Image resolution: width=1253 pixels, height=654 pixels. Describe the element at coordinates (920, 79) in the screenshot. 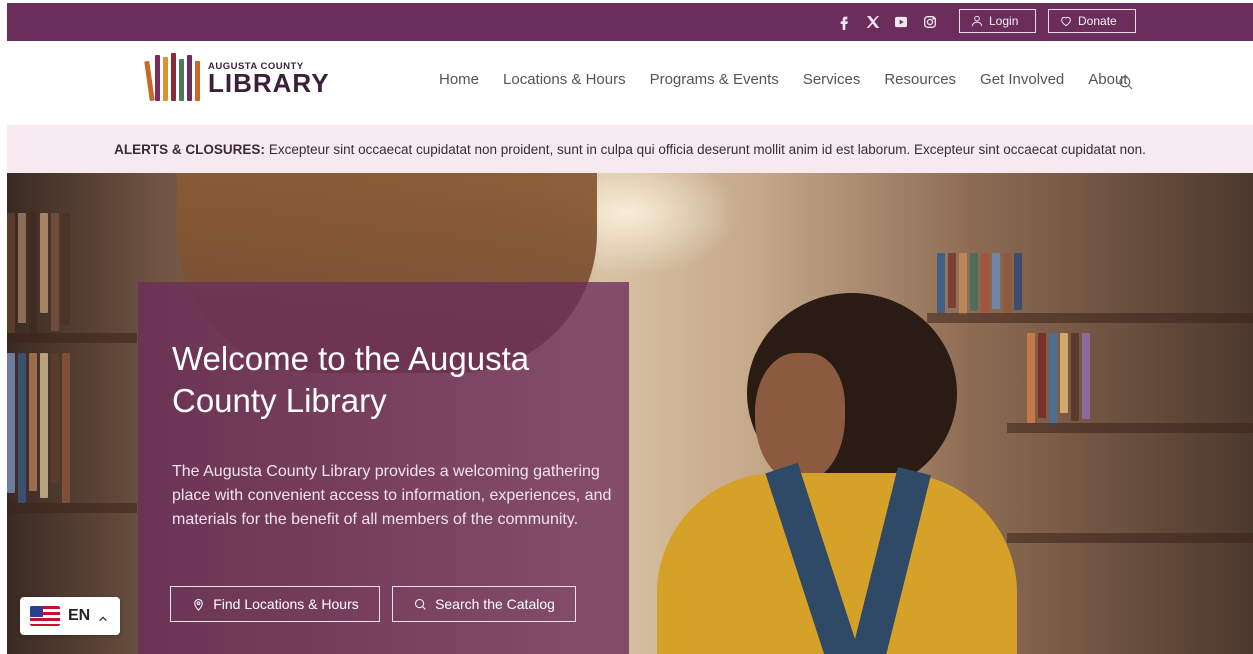

I see `nav-item-resources: Resources` at that location.